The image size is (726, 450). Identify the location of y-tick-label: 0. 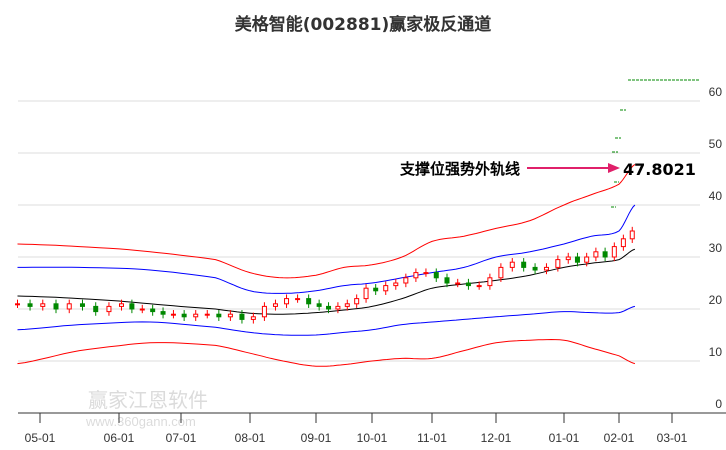
(718, 404).